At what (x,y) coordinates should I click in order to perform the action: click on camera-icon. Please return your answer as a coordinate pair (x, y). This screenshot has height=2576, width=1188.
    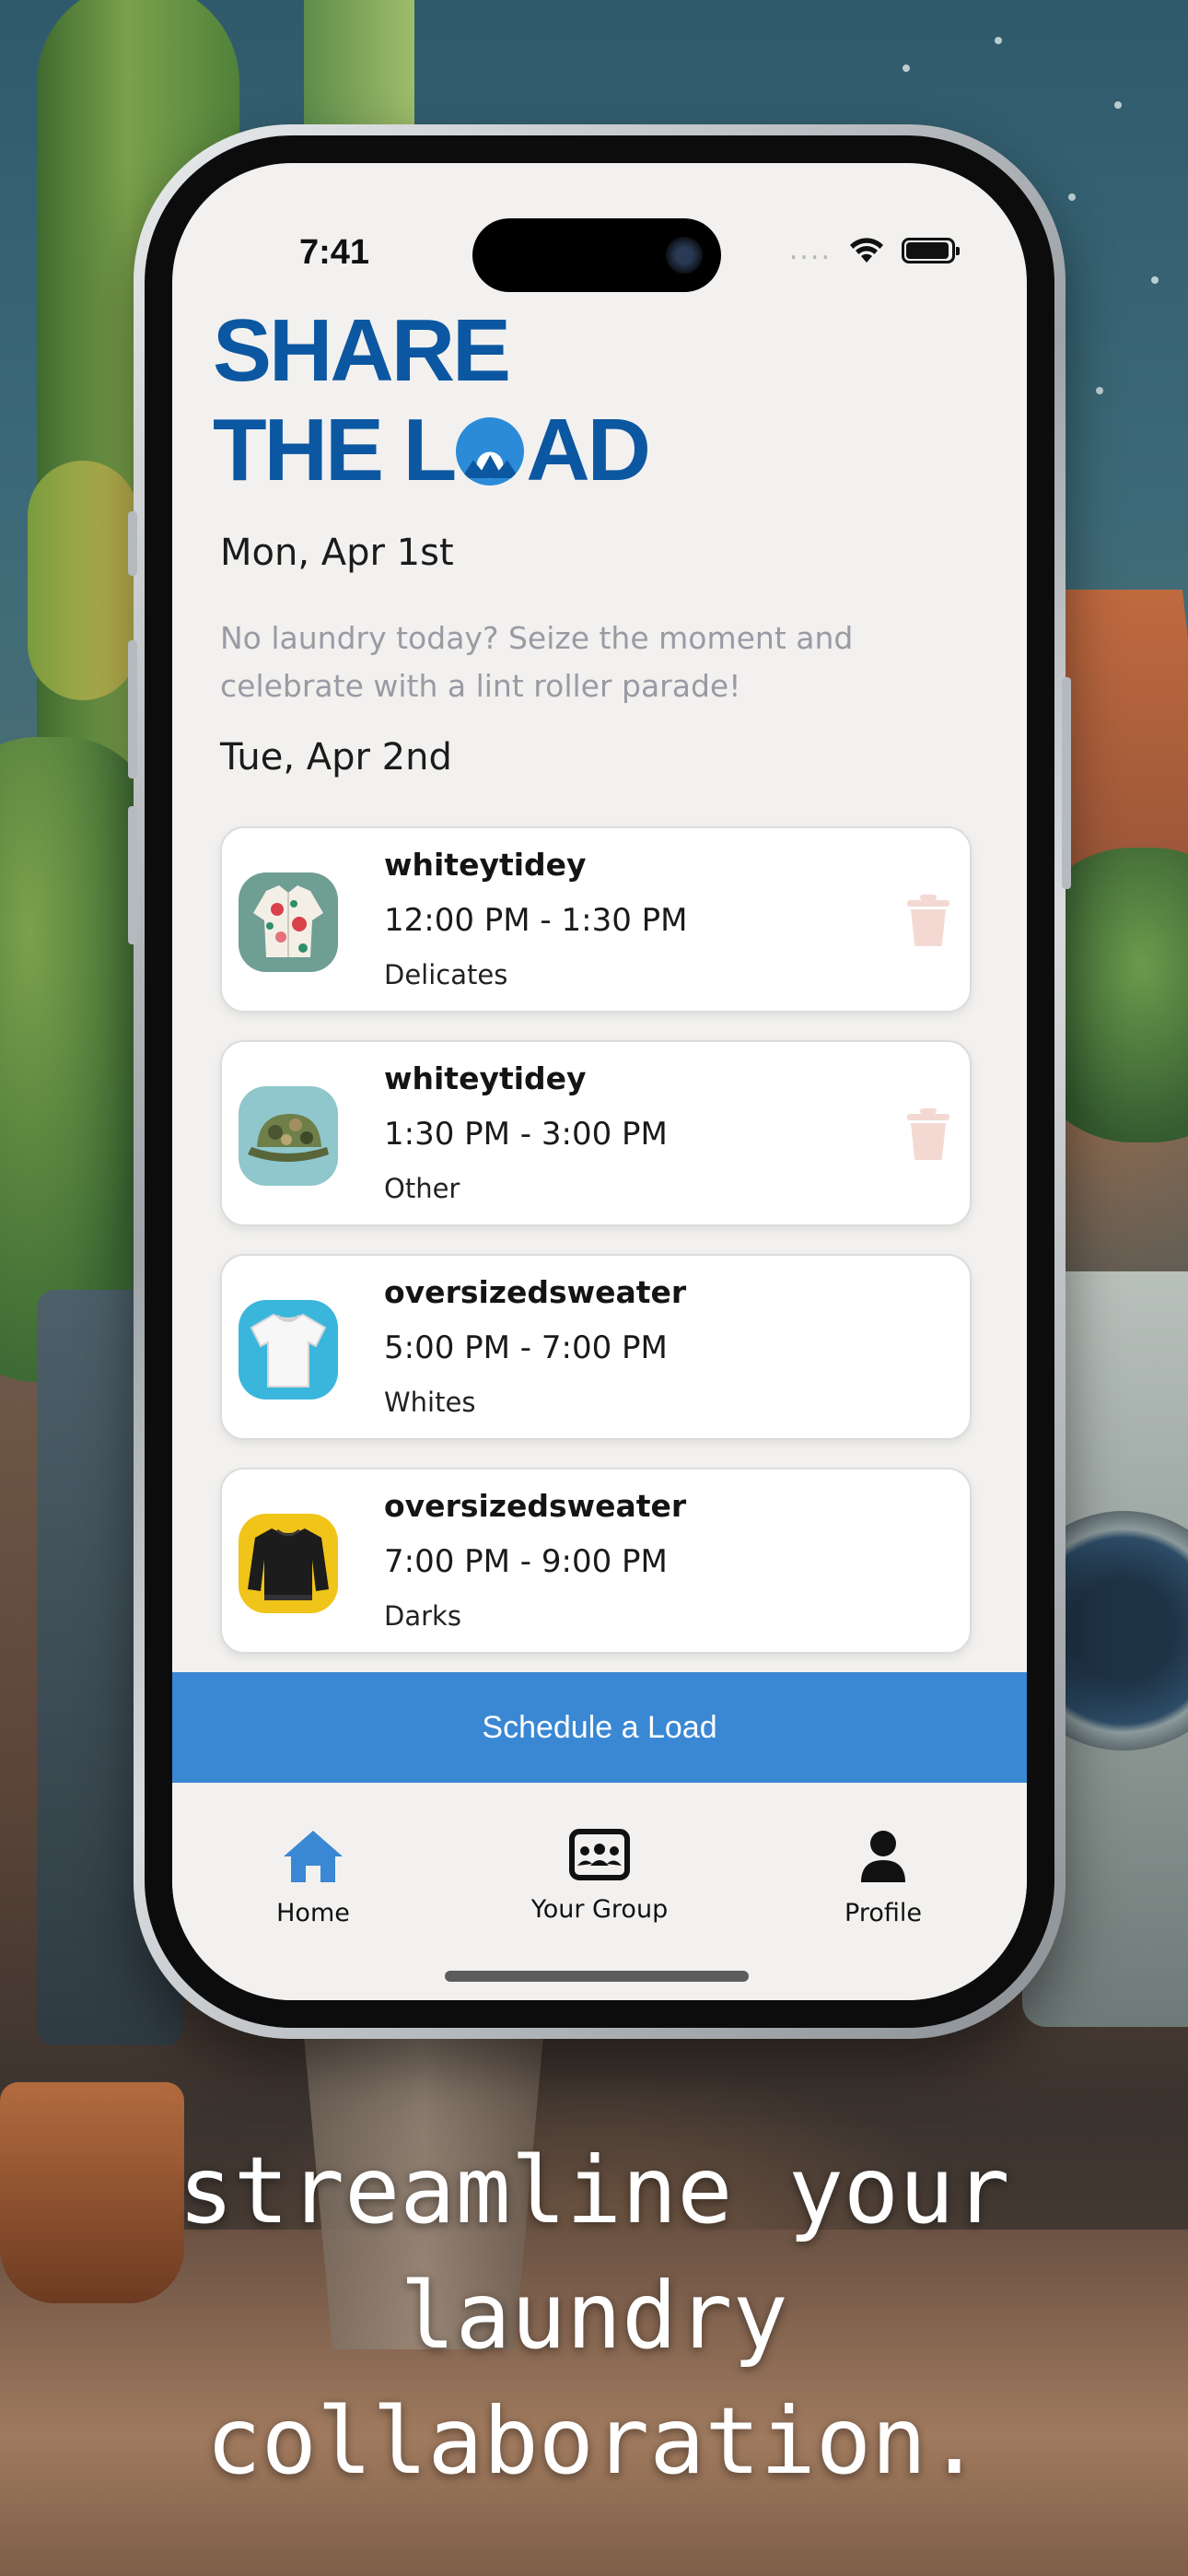
    Looking at the image, I should click on (684, 256).